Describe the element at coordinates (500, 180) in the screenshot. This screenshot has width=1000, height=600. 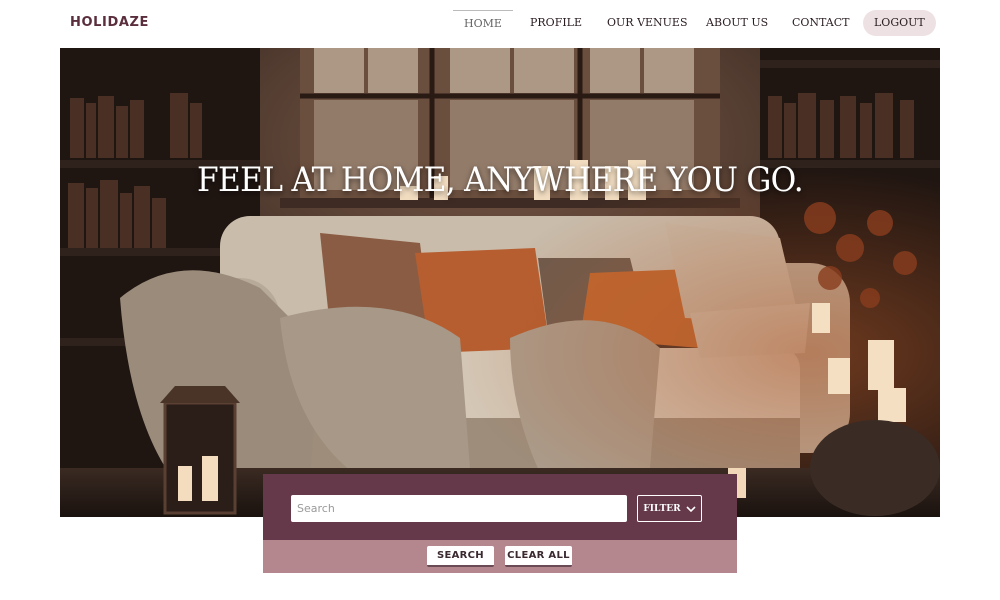
I see `hero-title: FEEL AT HOME, ANYWHERE YOU GO.` at that location.